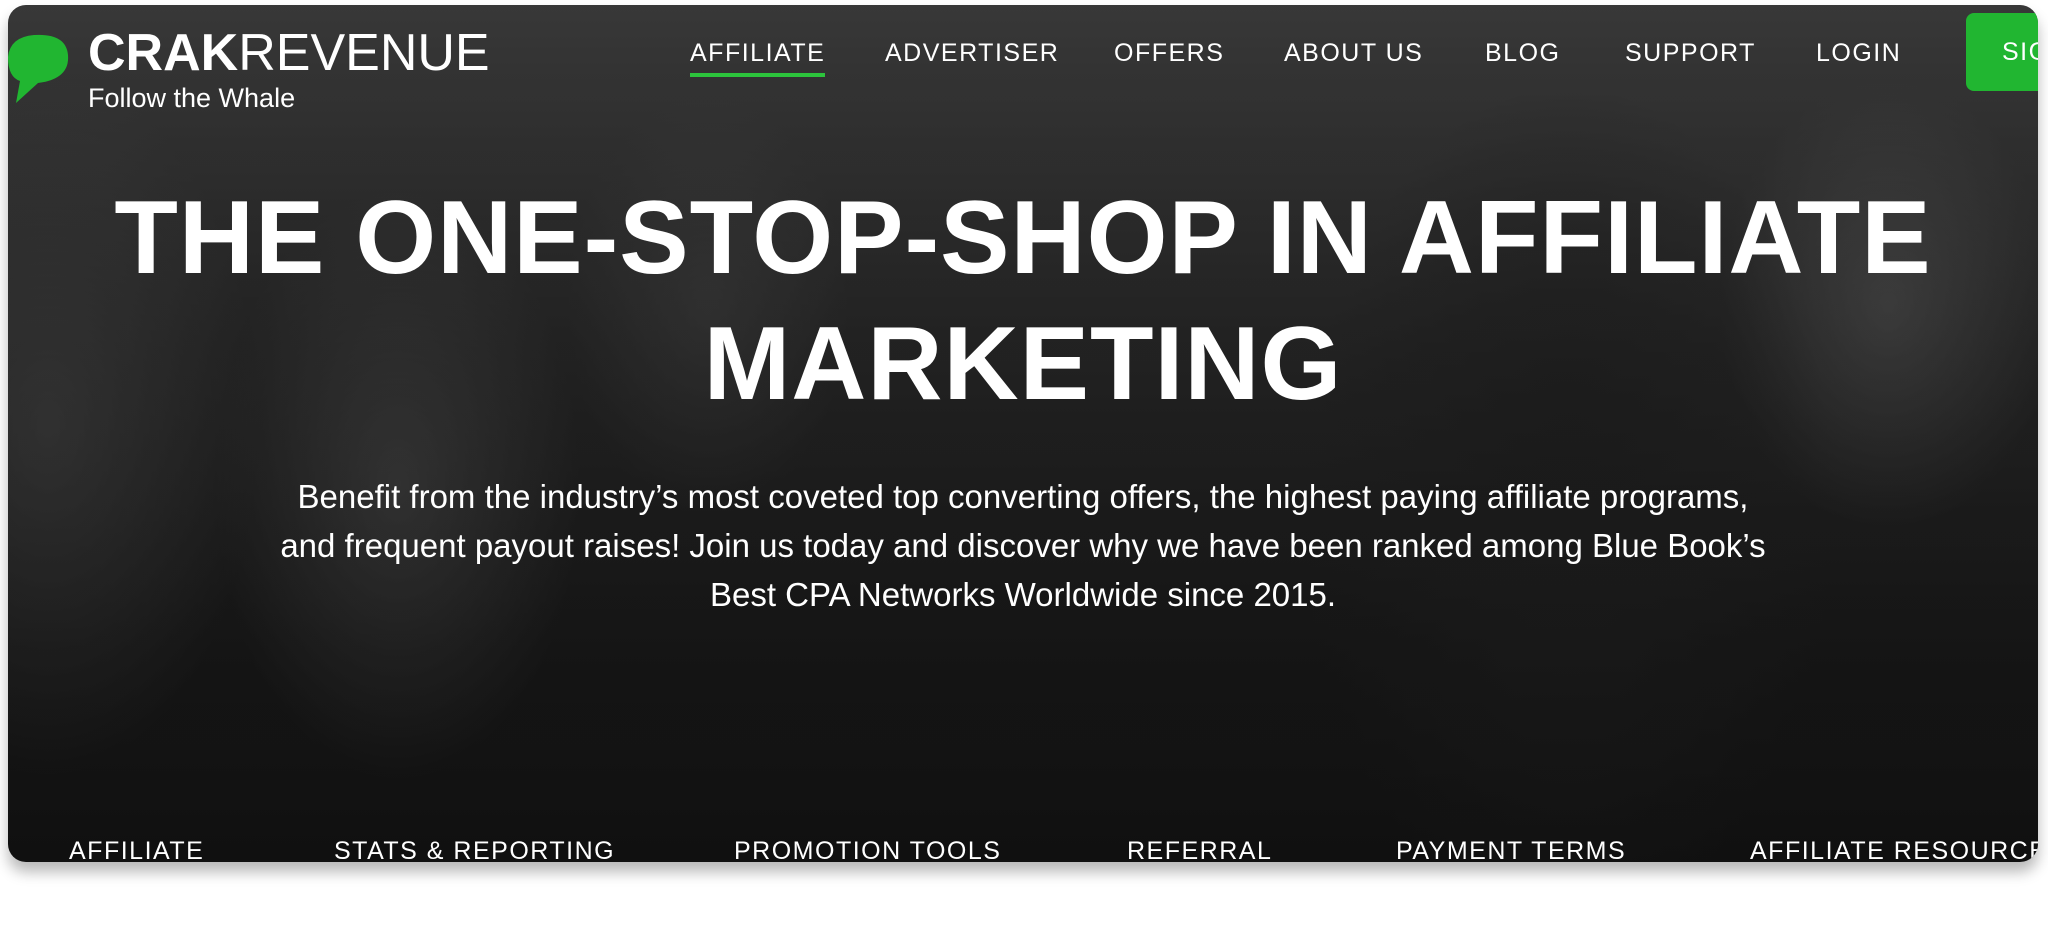 The height and width of the screenshot is (936, 2048). What do you see at coordinates (867, 849) in the screenshot?
I see `subnav-item-promotion-tools: PROMOTION TOOLS` at bounding box center [867, 849].